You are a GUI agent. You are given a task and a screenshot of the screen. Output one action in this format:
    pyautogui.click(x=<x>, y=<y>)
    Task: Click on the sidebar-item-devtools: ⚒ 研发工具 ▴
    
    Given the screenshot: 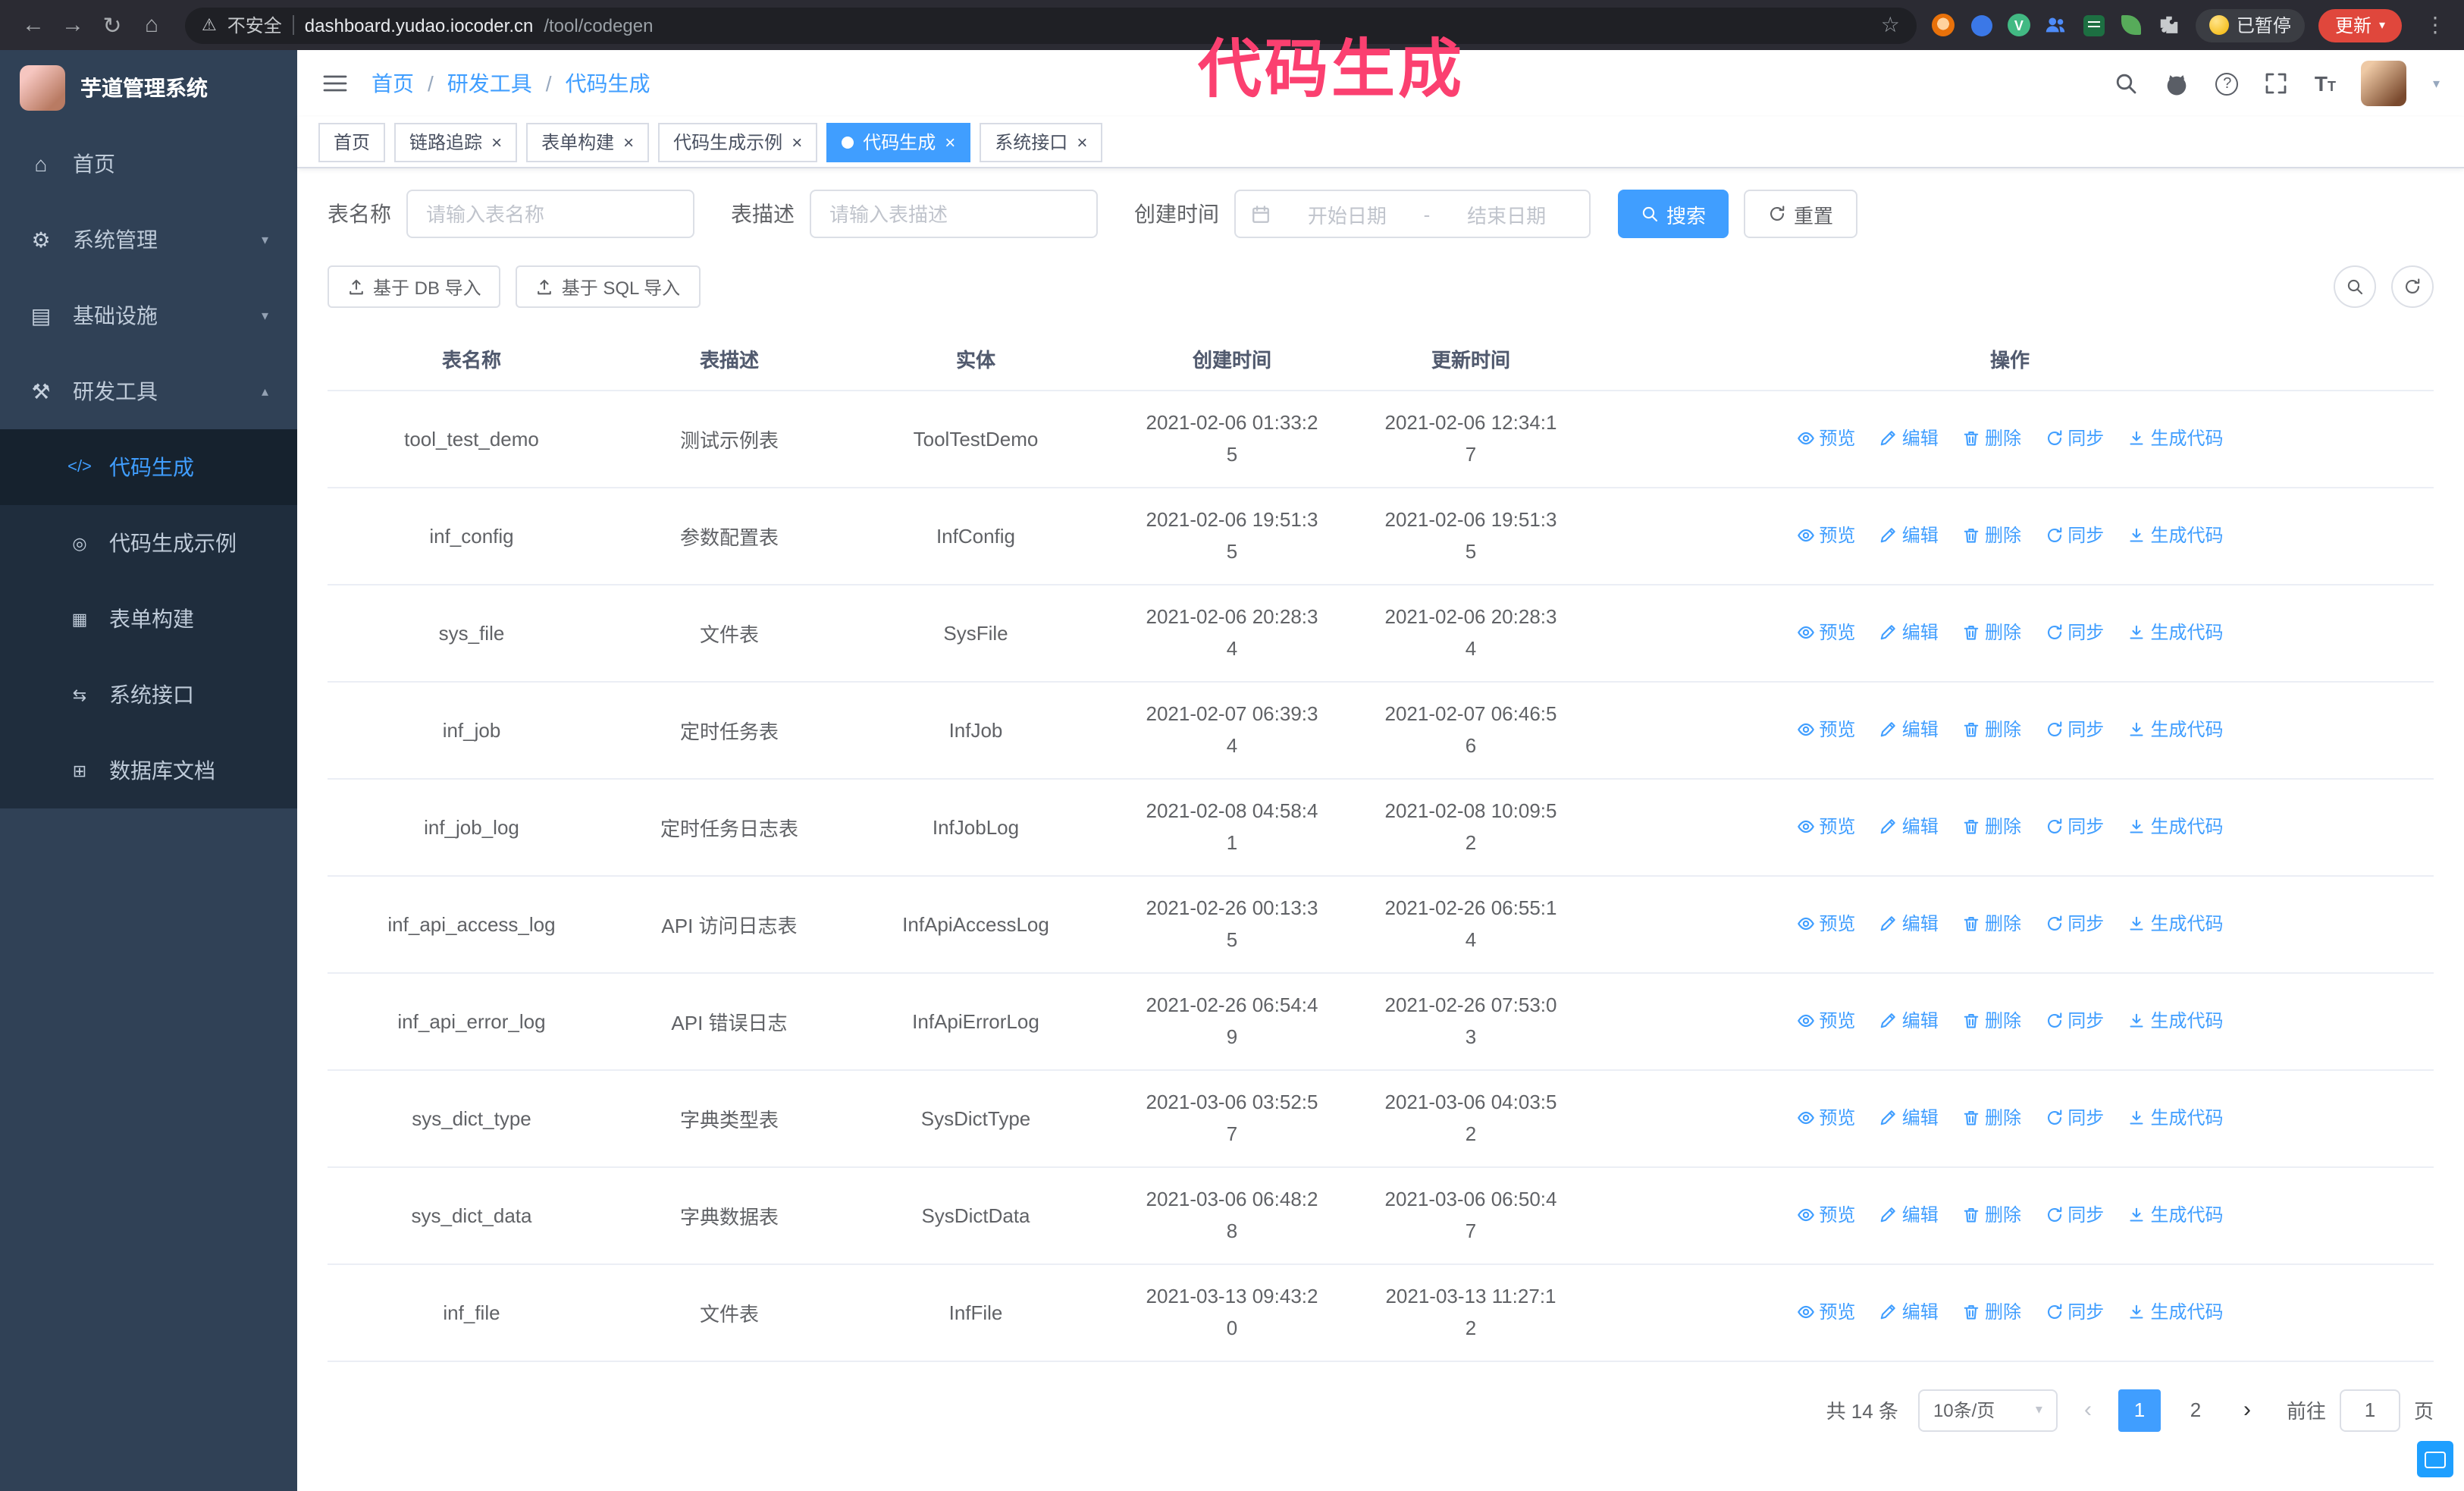 What is the action you would take?
    pyautogui.click(x=148, y=391)
    